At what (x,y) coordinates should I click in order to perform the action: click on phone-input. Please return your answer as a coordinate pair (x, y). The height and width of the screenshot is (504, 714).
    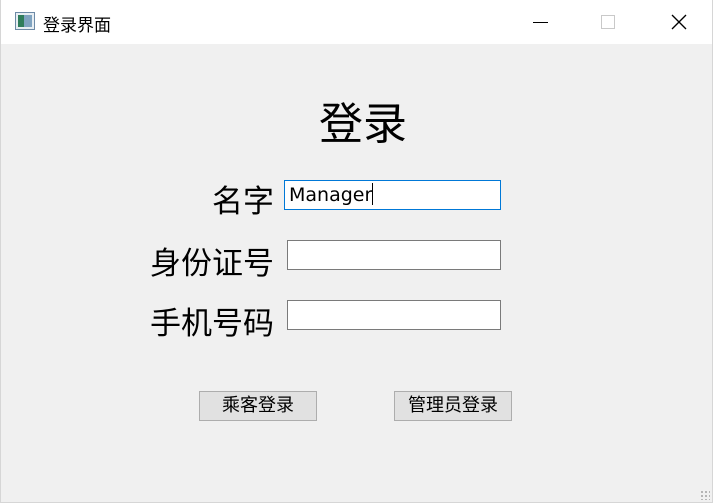
    Looking at the image, I should click on (394, 315).